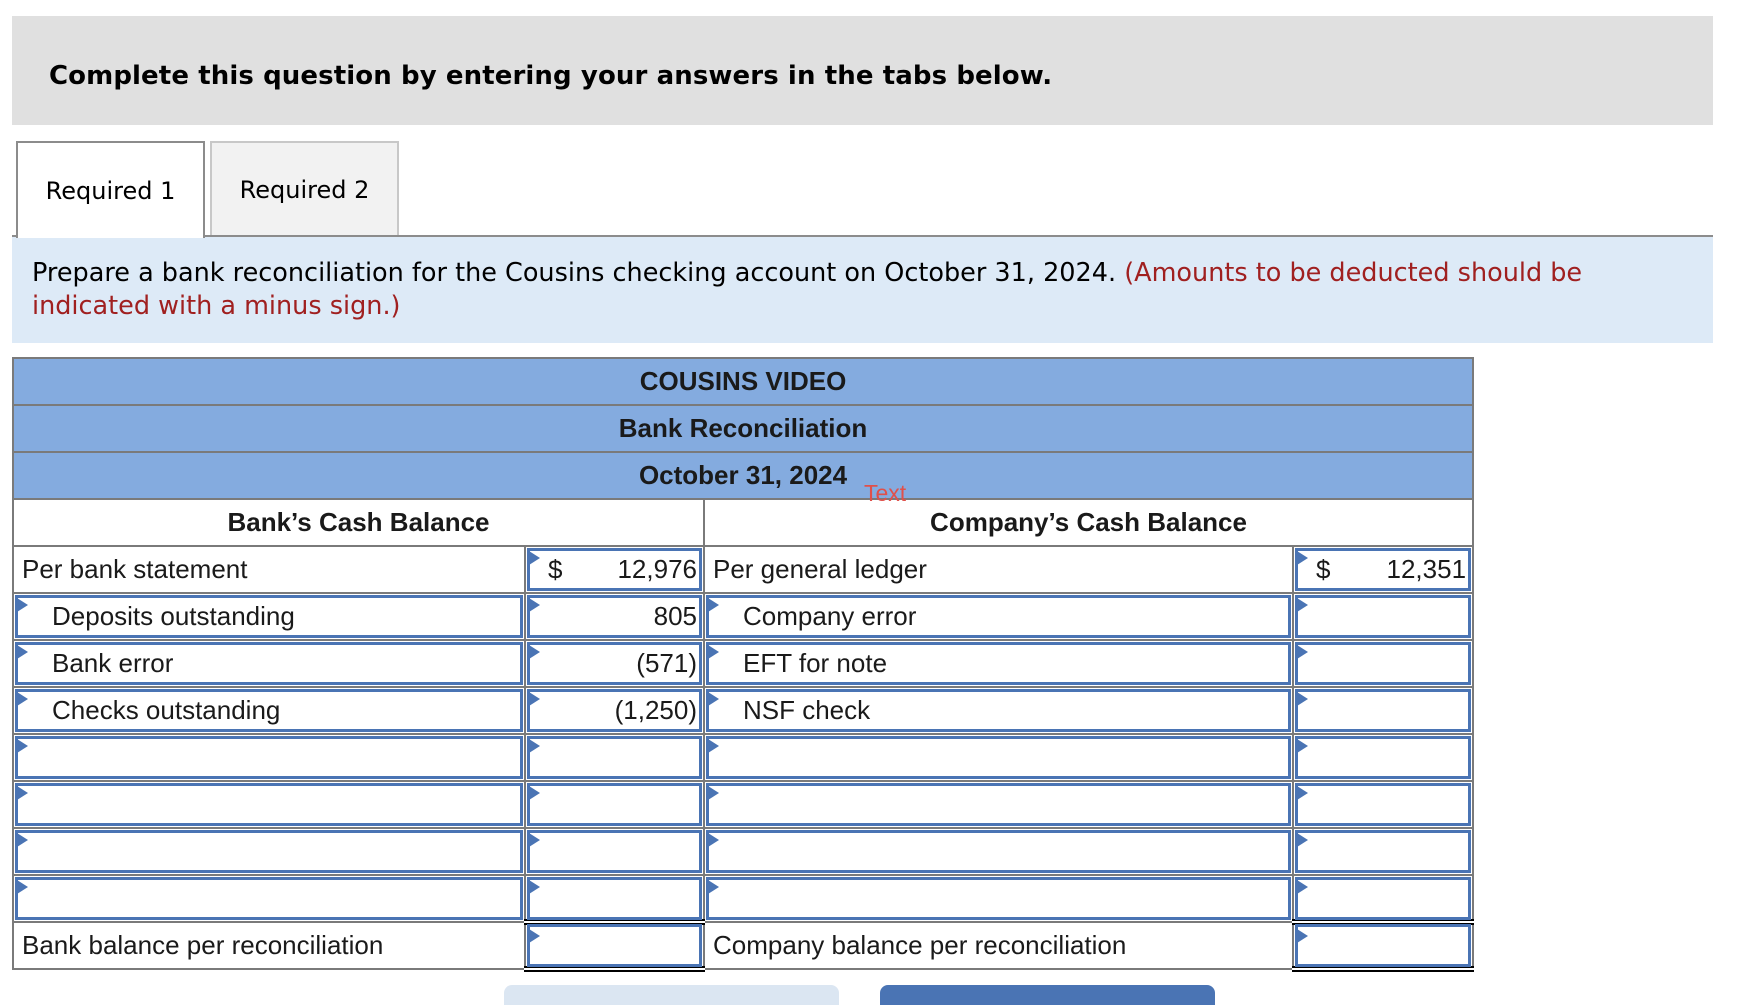 The width and height of the screenshot is (1744, 1005). Describe the element at coordinates (614, 946) in the screenshot. I see `bank-total-input` at that location.